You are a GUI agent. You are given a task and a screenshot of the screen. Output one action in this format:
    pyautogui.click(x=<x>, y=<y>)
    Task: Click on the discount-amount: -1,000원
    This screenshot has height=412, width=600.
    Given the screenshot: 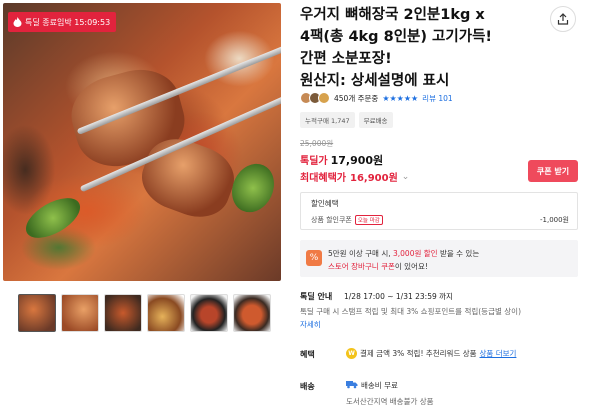 What is the action you would take?
    pyautogui.click(x=554, y=220)
    